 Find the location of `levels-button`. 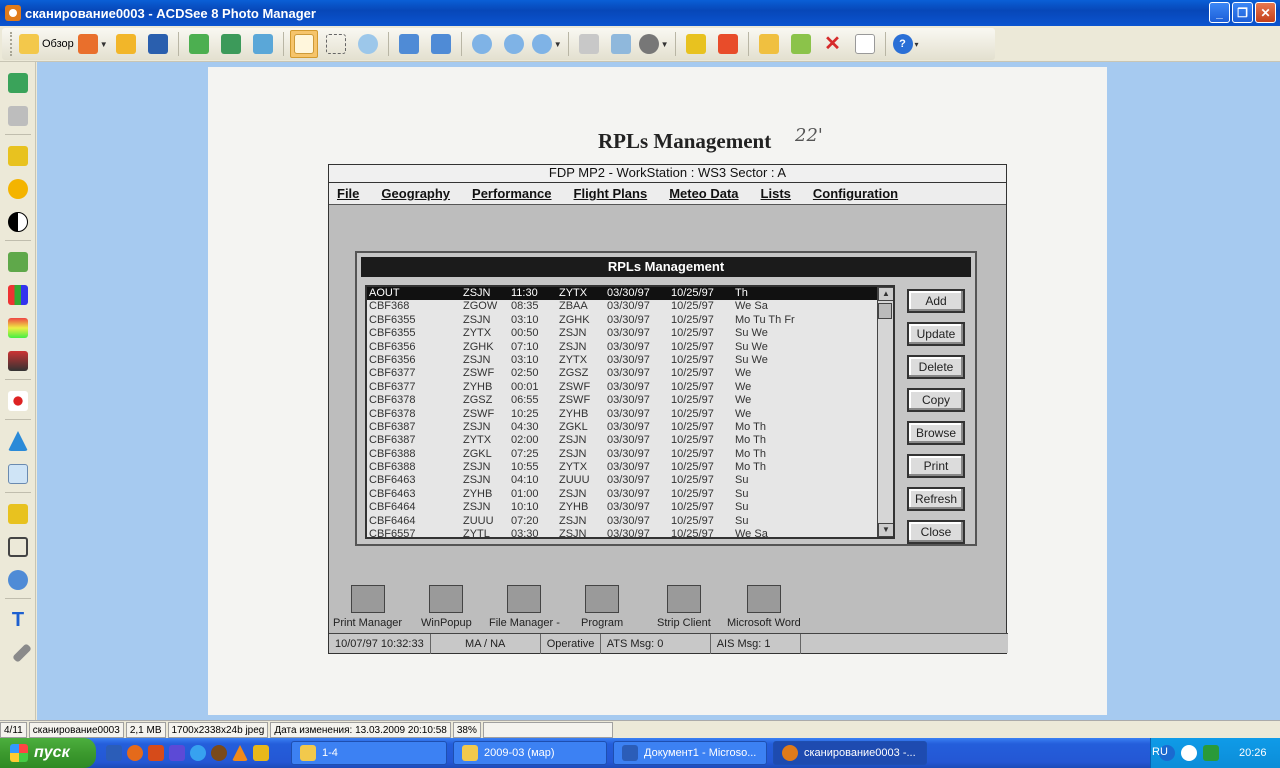

levels-button is located at coordinates (18, 262).